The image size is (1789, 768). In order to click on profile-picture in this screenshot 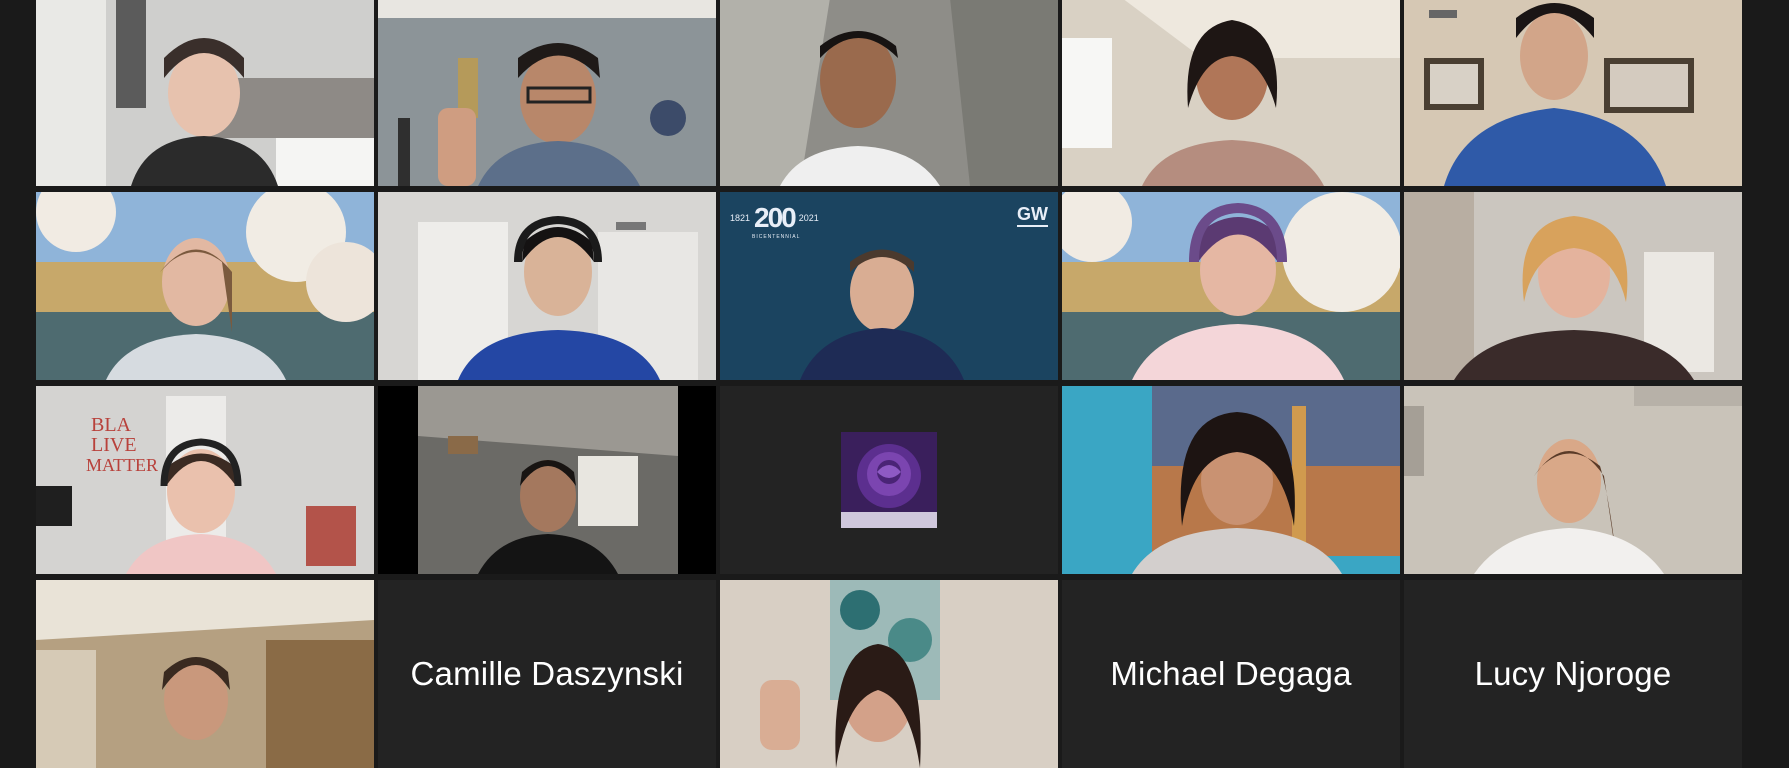, I will do `click(889, 480)`.